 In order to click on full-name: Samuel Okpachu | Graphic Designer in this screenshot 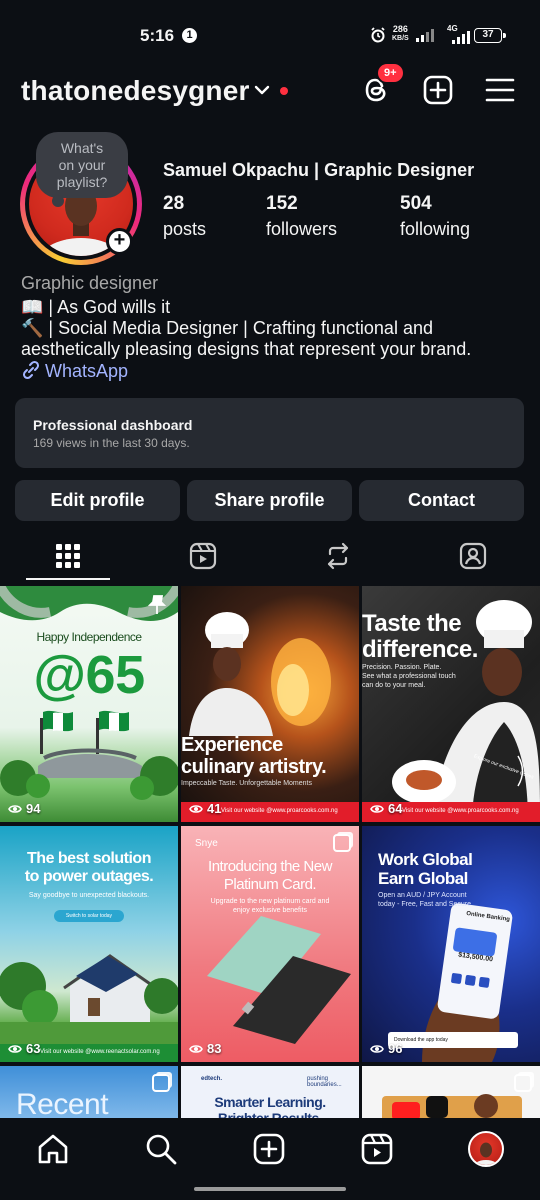, I will do `click(319, 170)`.